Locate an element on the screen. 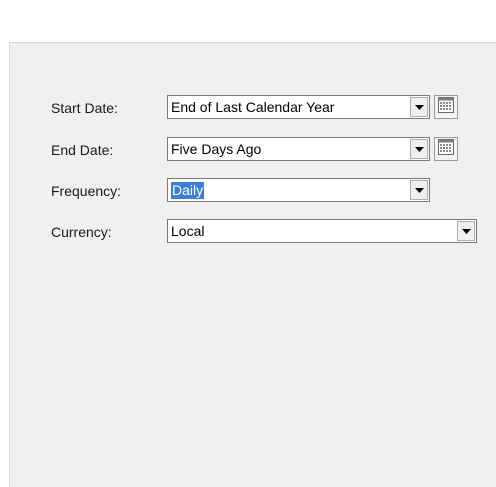  currency-row: Currency: Local is located at coordinates (253, 232).